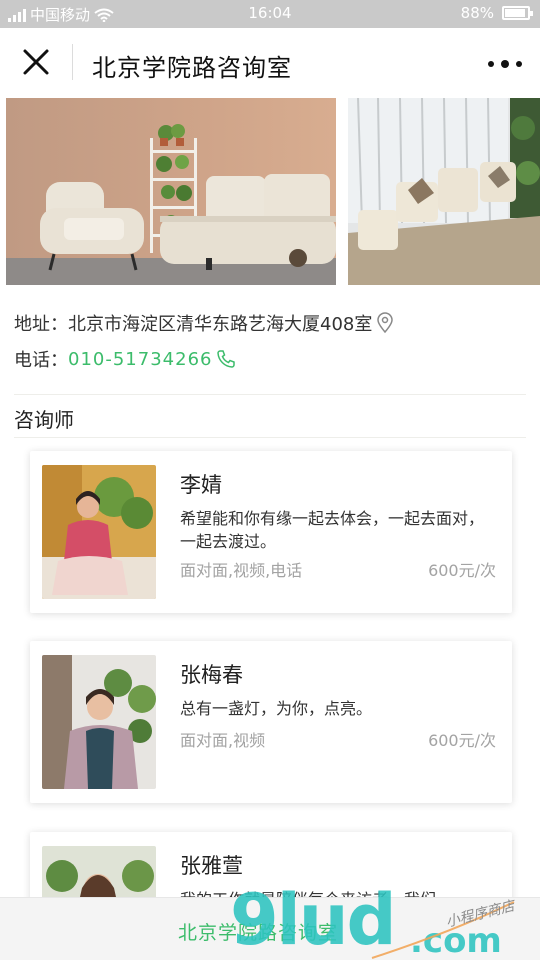 The width and height of the screenshot is (540, 960). I want to click on phone-icon, so click(226, 359).